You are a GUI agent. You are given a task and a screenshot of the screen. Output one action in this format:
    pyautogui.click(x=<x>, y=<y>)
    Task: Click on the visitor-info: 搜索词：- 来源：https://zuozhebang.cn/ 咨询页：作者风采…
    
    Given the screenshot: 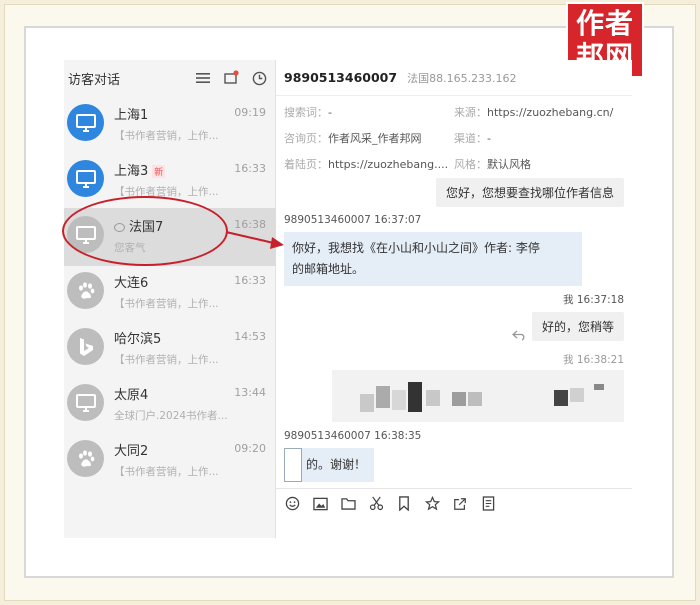 What is the action you would take?
    pyautogui.click(x=454, y=143)
    